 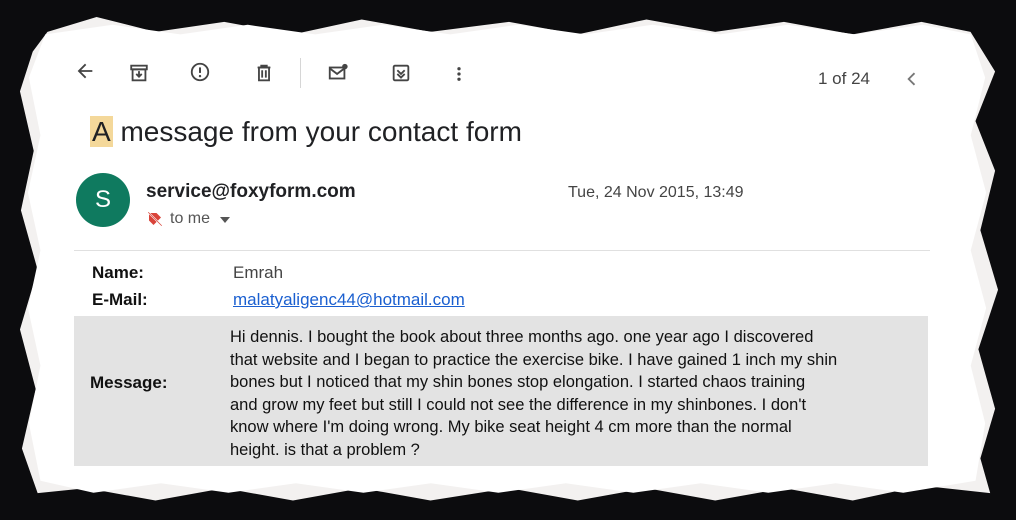 I want to click on chevron-down-icon, so click(x=225, y=220).